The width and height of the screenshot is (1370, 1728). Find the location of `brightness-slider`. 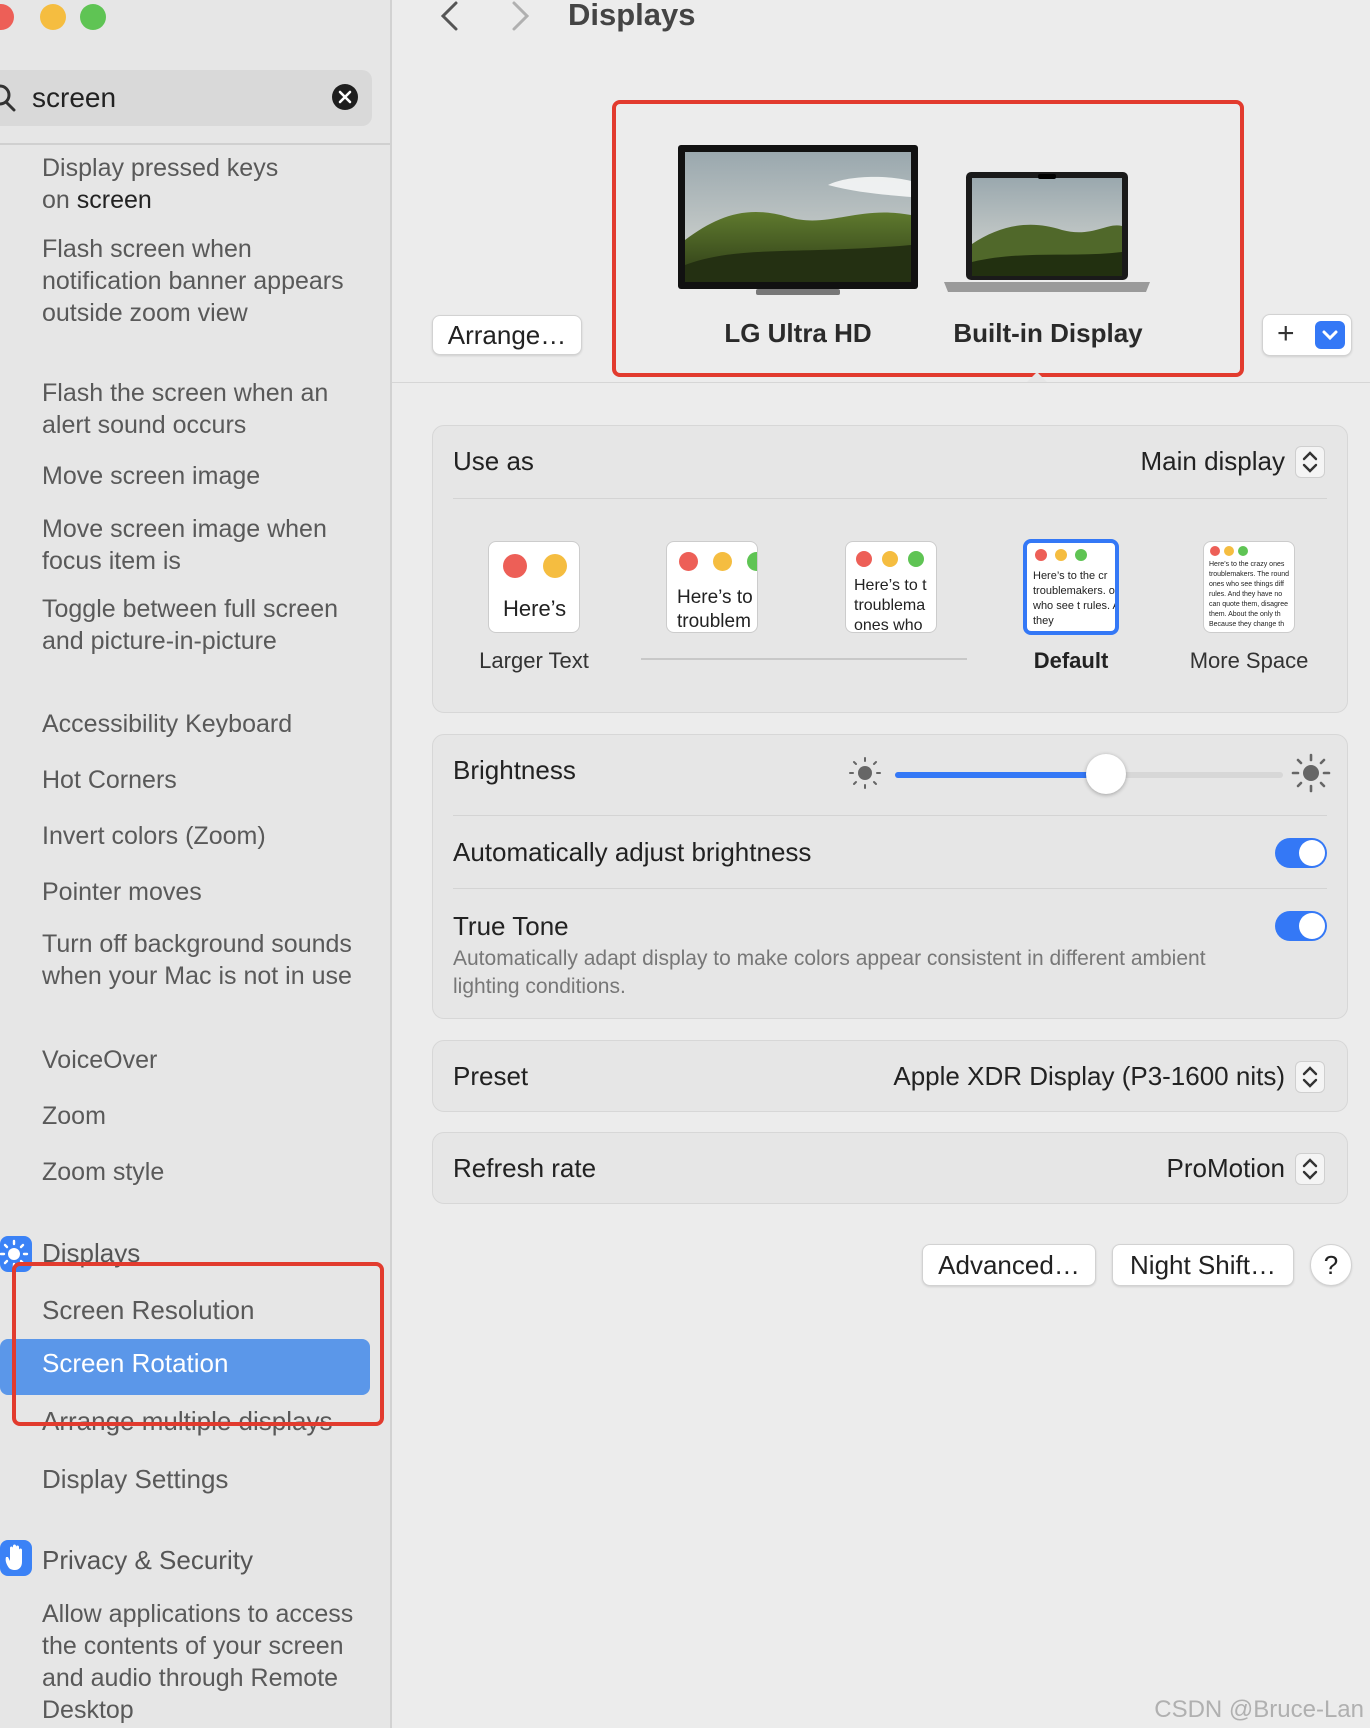

brightness-slider is located at coordinates (1089, 774).